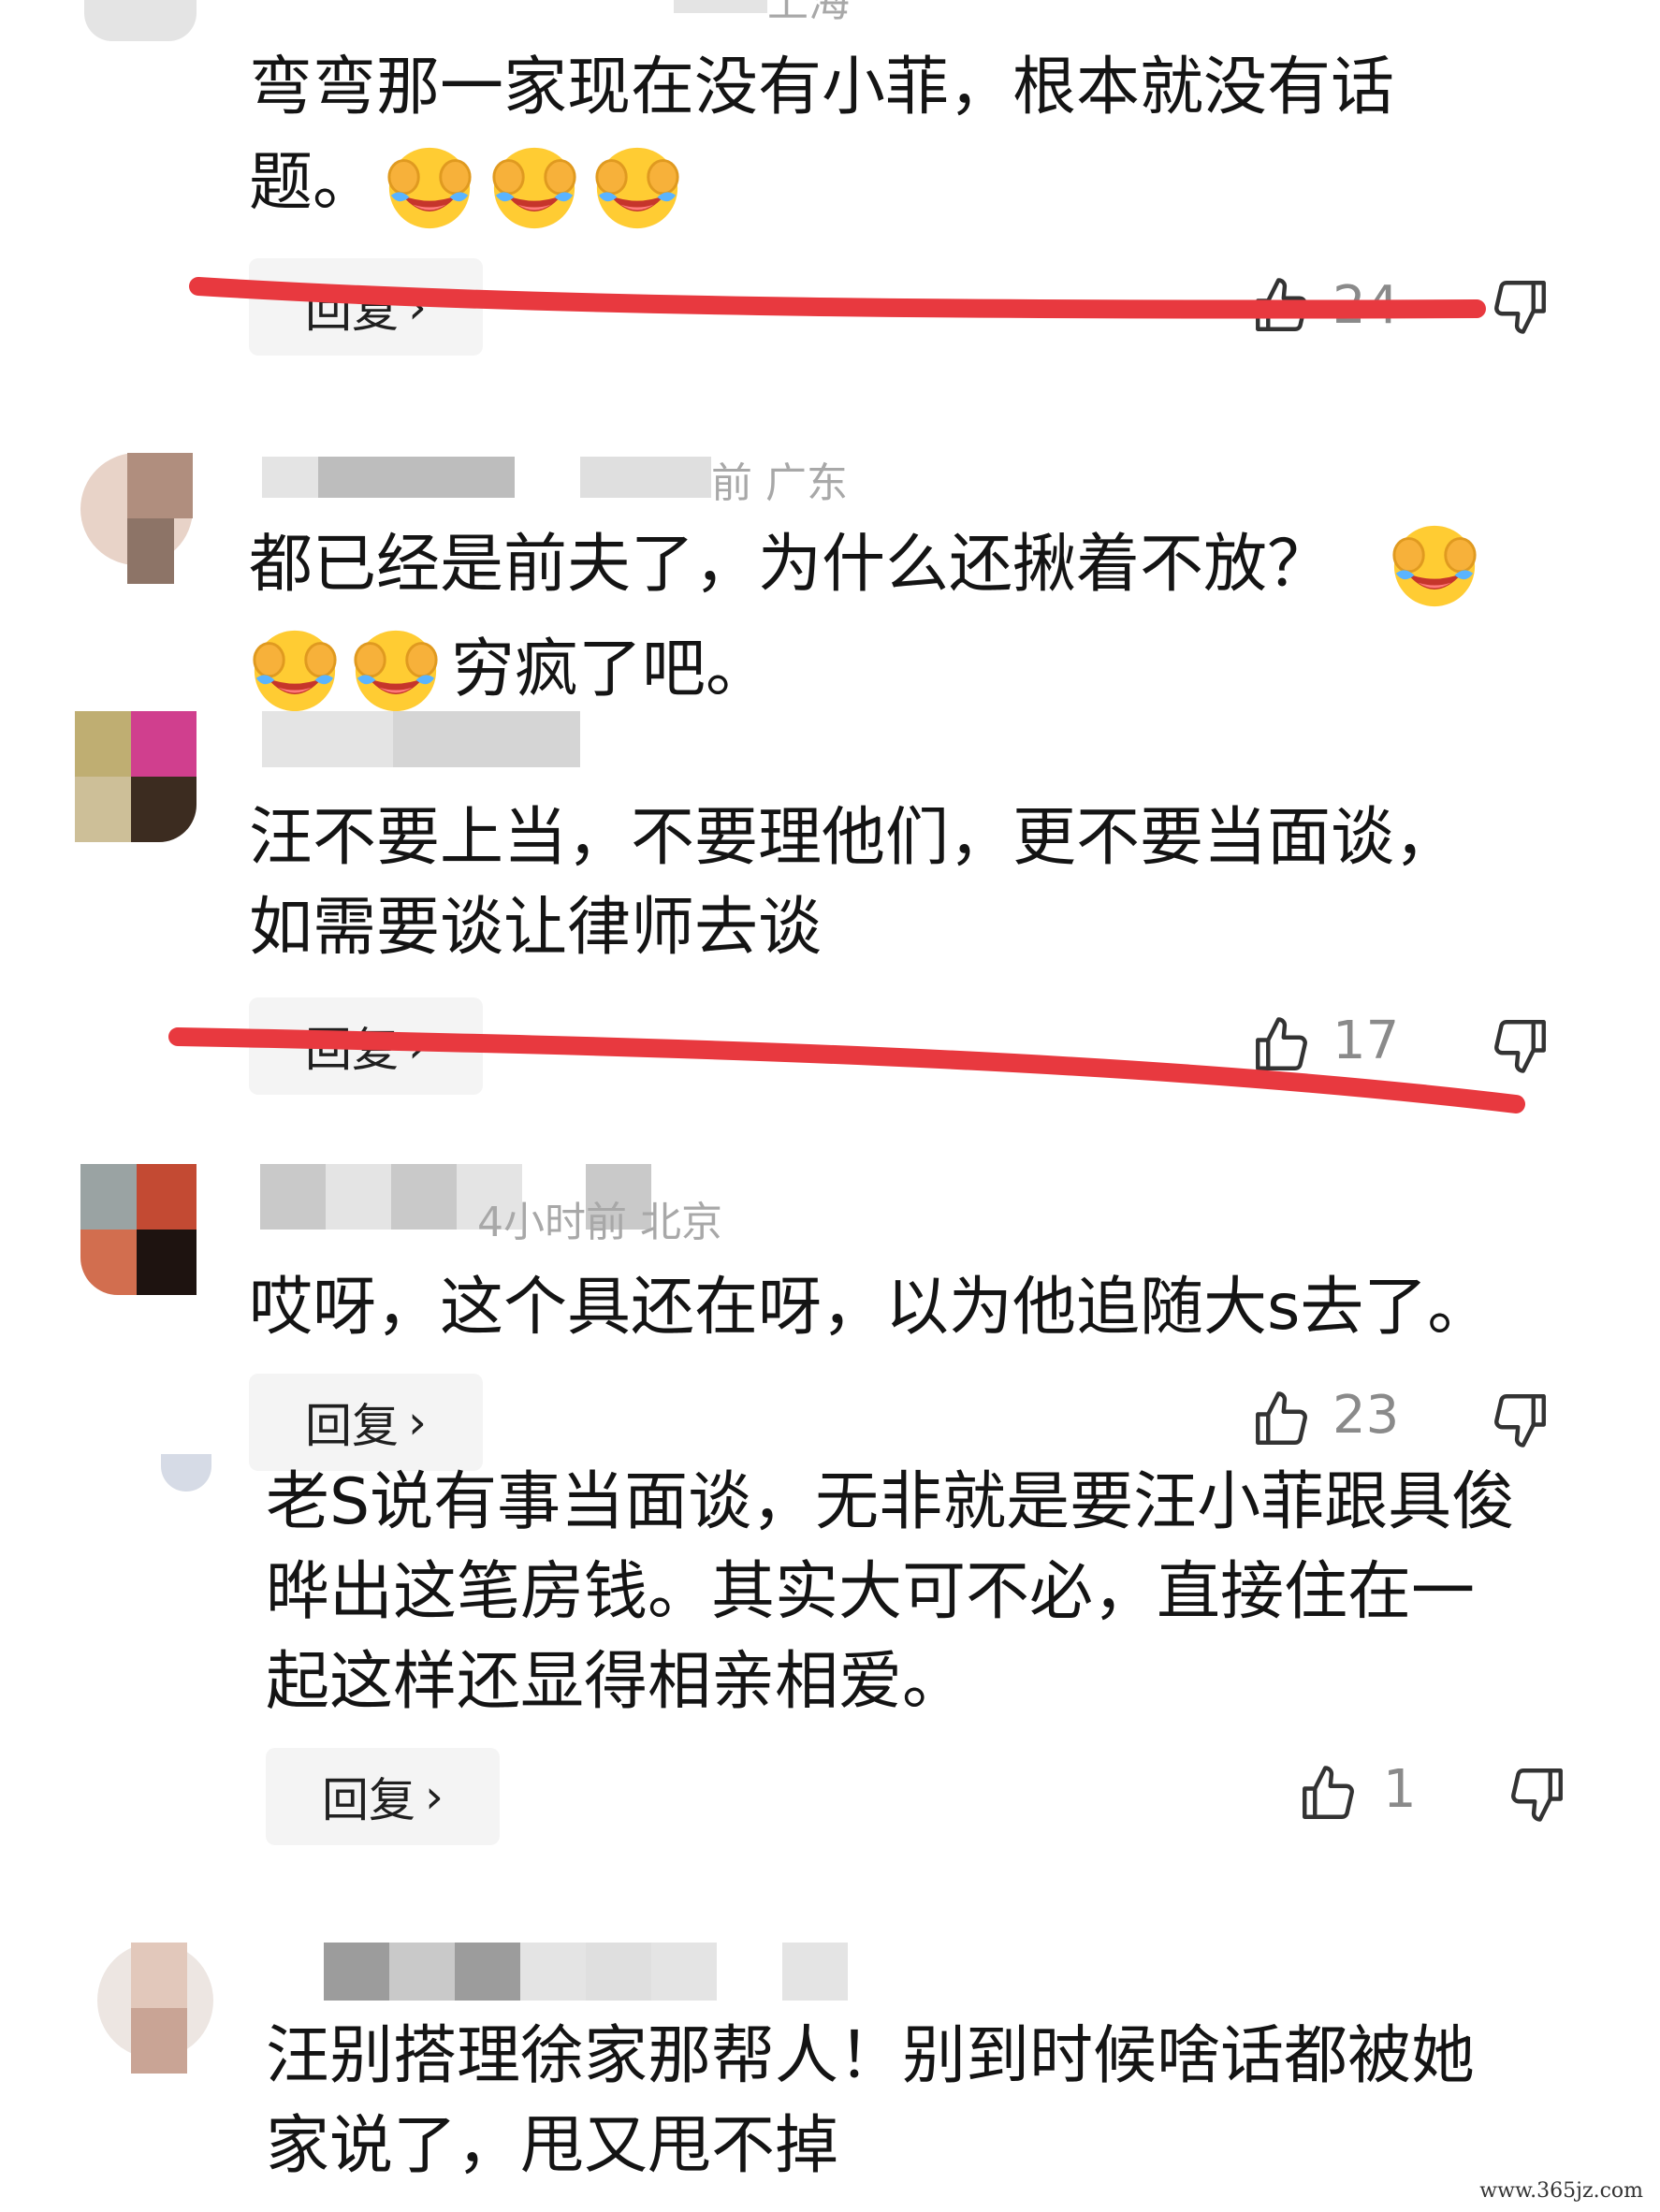  What do you see at coordinates (1561, 2191) in the screenshot?
I see `watermark: www.365jz.com` at bounding box center [1561, 2191].